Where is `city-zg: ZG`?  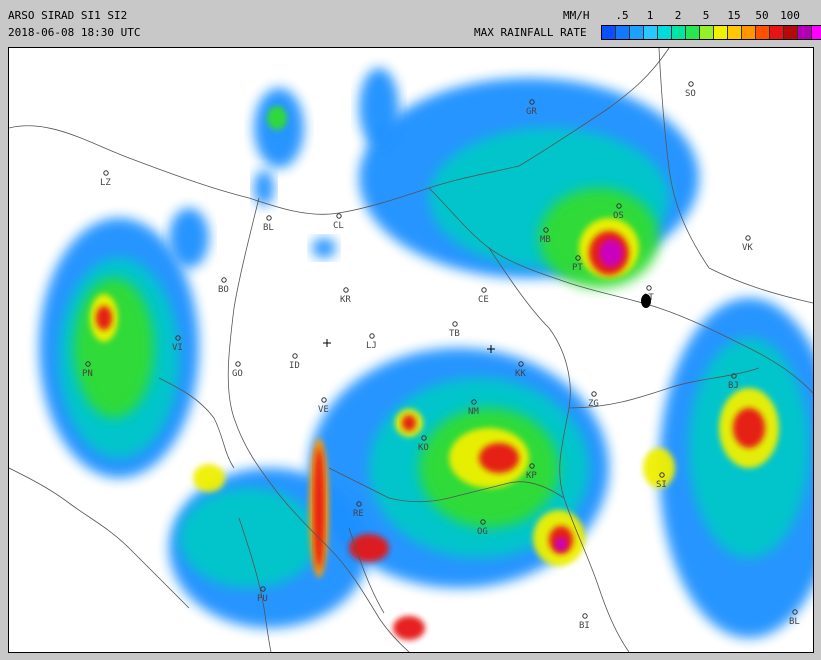
city-zg: ZG is located at coordinates (593, 400).